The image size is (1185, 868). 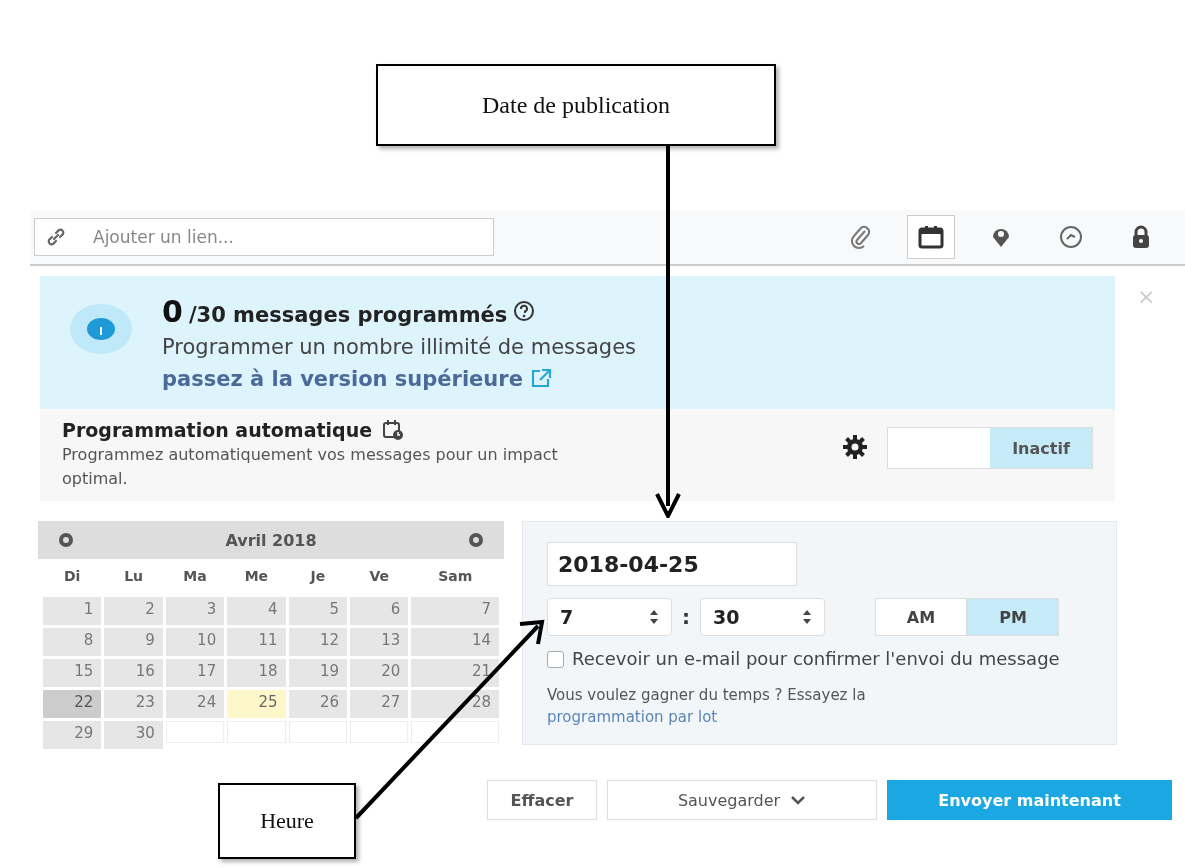 I want to click on calendar-day: 16, so click(x=133, y=673).